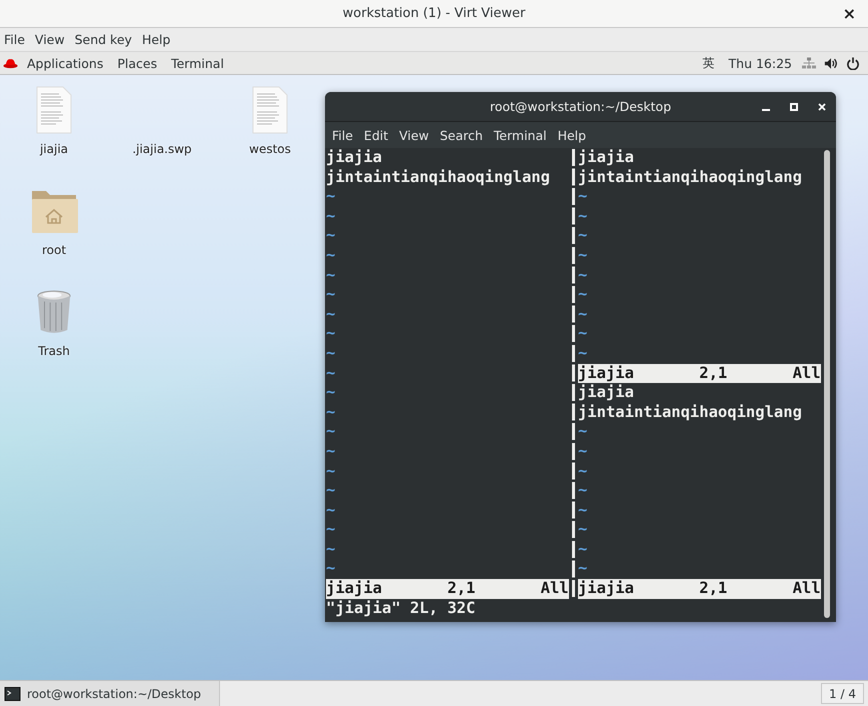  What do you see at coordinates (376, 135) in the screenshot?
I see `menu-item: Edit` at bounding box center [376, 135].